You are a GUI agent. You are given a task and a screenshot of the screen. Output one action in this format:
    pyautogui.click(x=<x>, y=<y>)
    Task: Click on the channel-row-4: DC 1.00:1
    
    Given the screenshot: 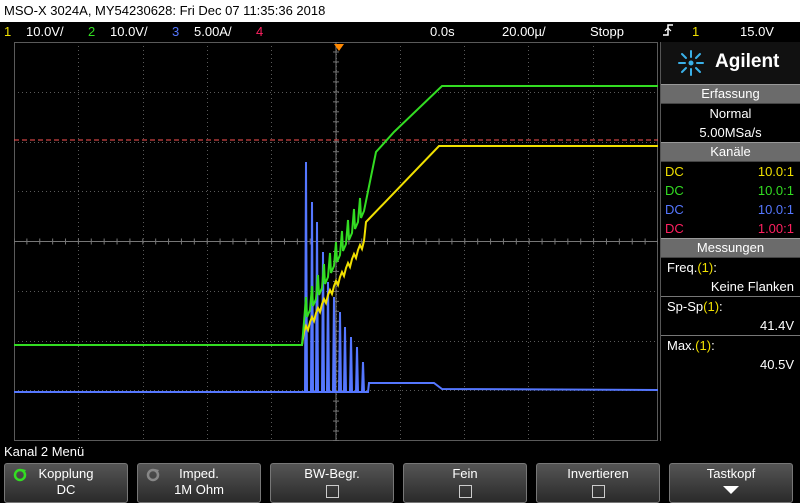 What is the action you would take?
    pyautogui.click(x=730, y=228)
    